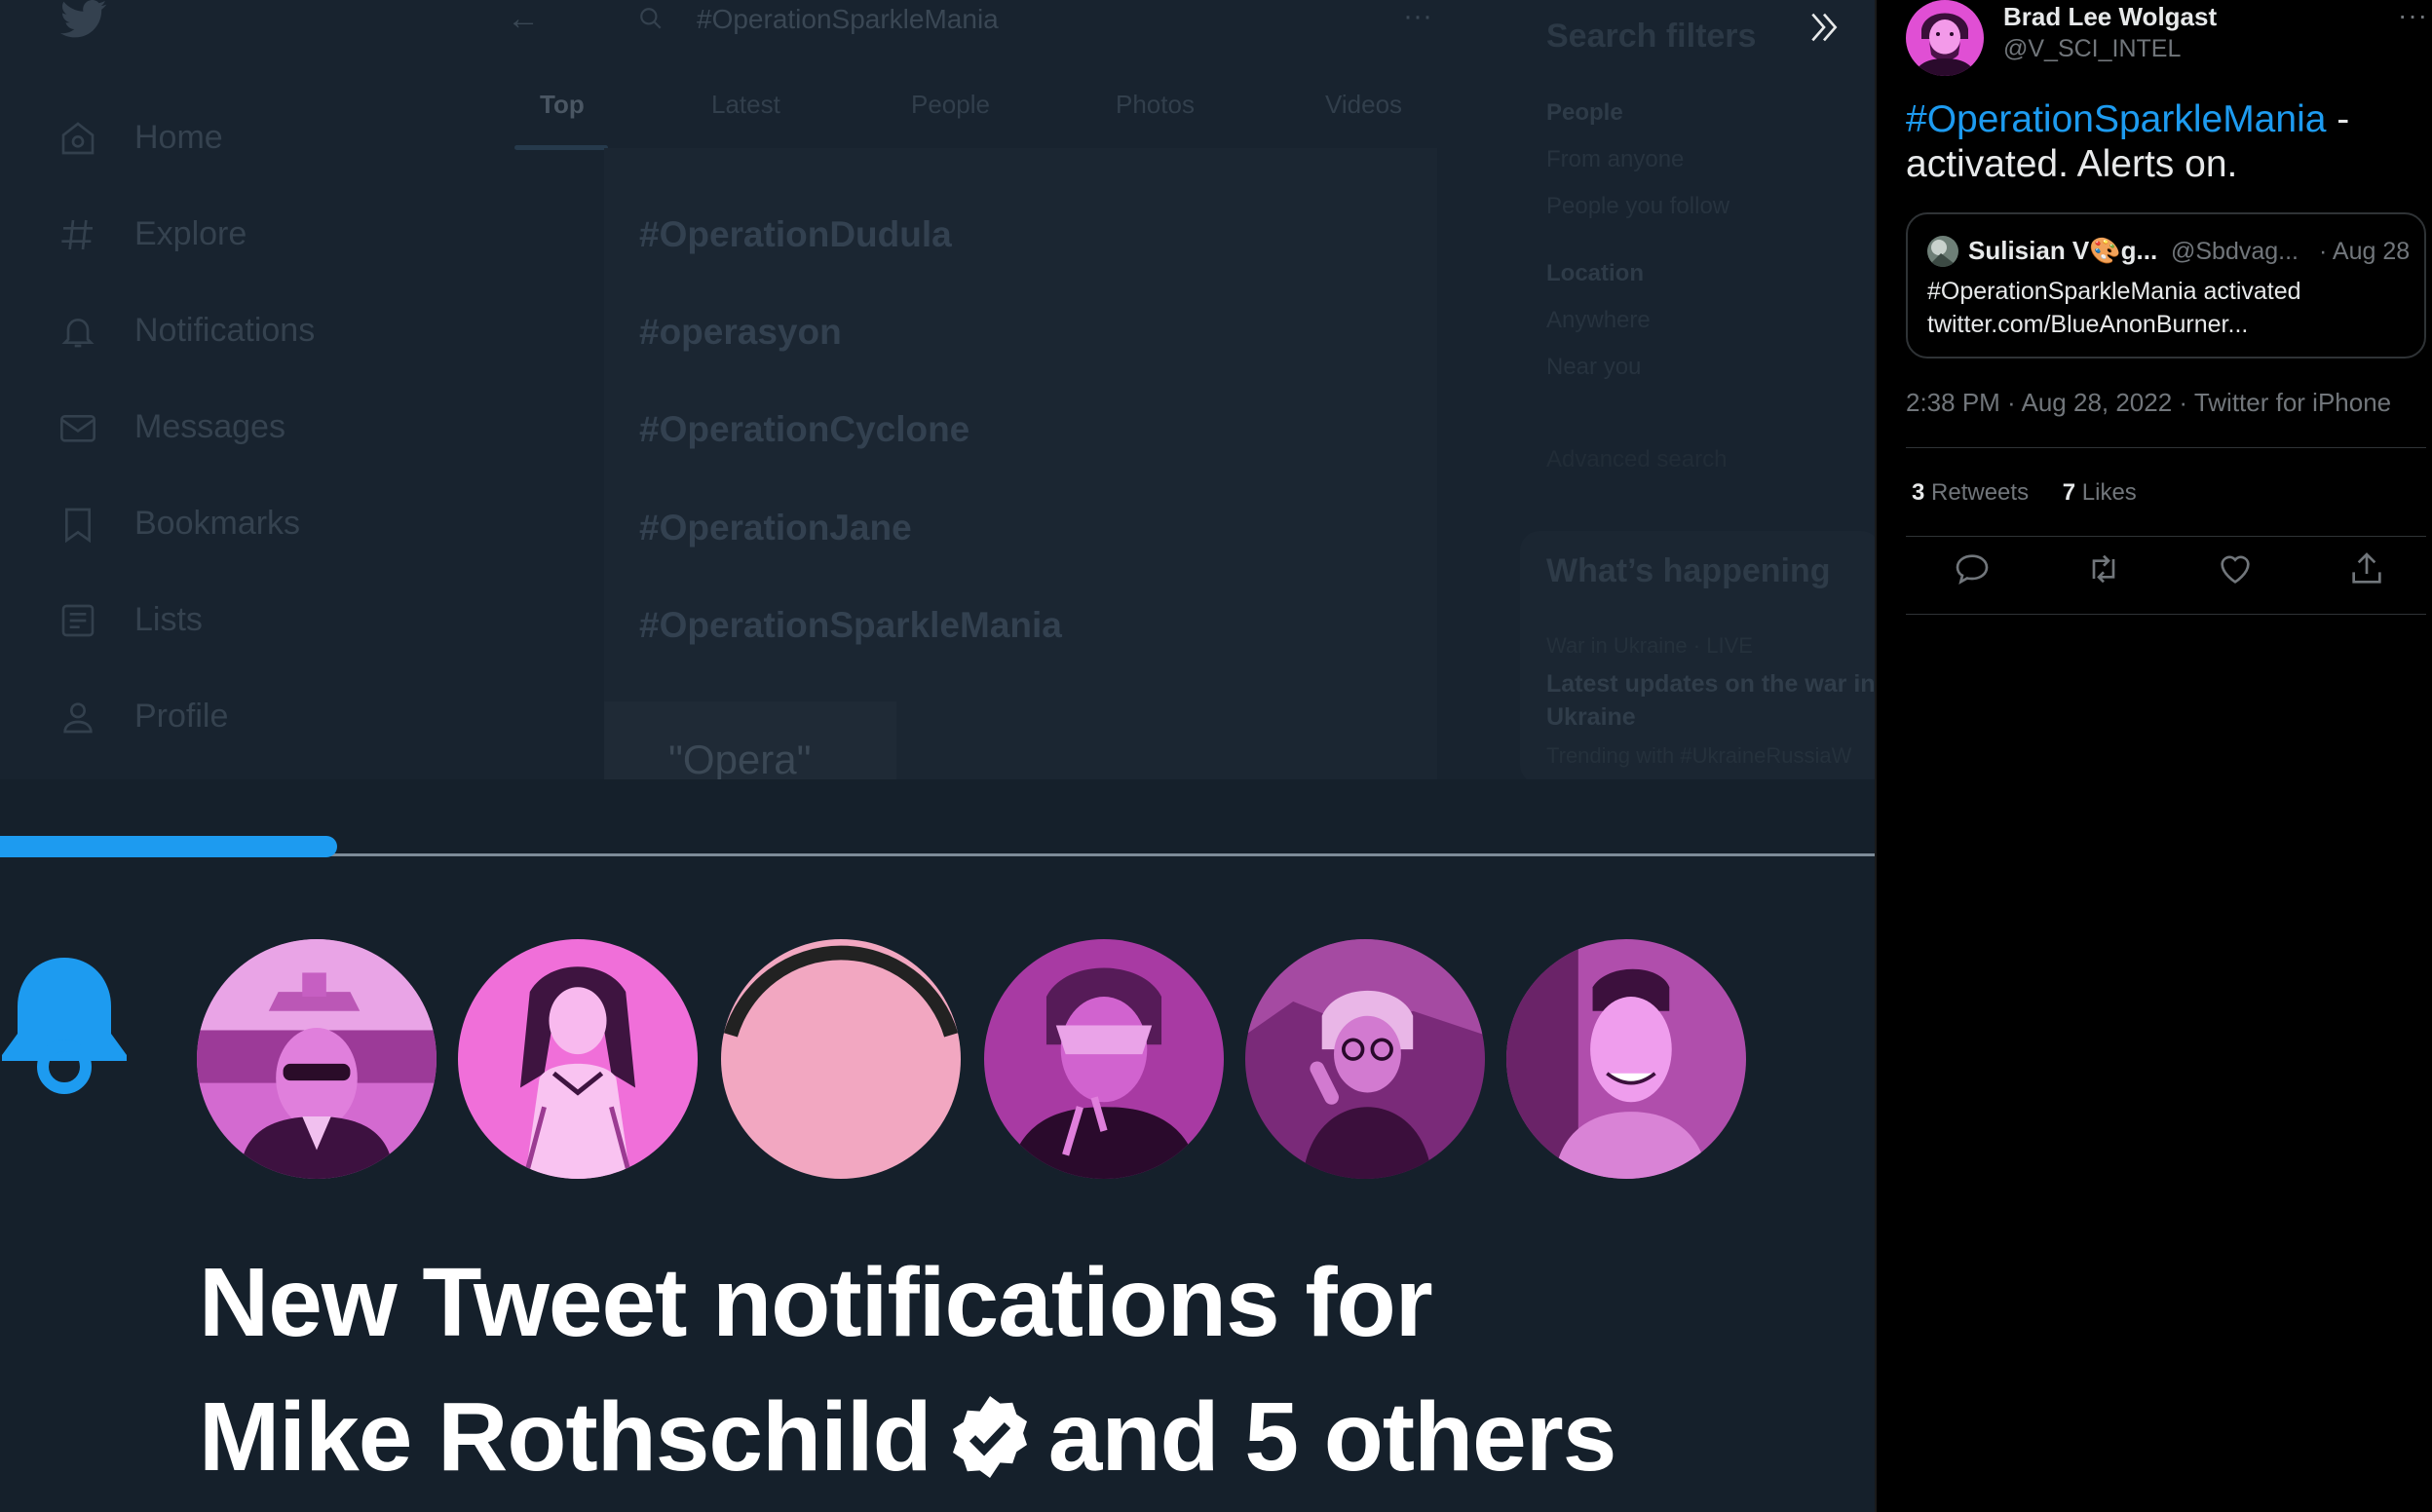  Describe the element at coordinates (1650, 645) in the screenshot. I see `trend-category: War in Ukraine · LIVE` at that location.